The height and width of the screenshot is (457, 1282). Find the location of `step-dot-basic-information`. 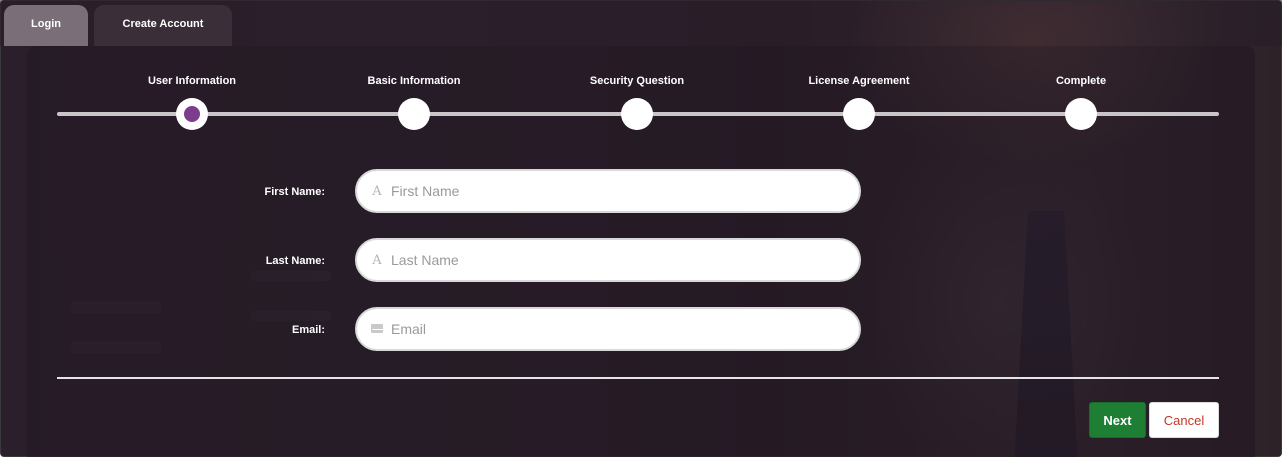

step-dot-basic-information is located at coordinates (414, 114).